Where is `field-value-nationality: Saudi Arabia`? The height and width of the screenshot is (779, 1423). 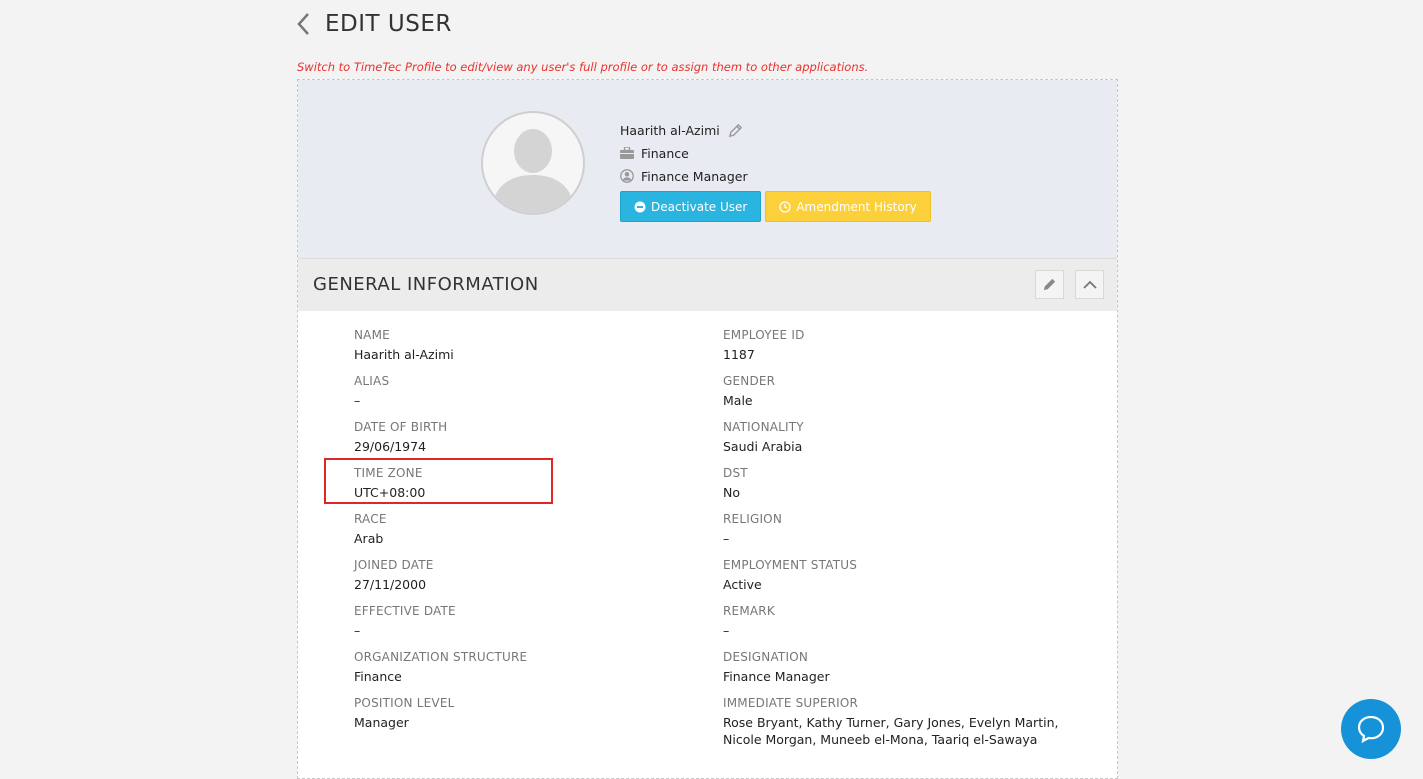
field-value-nationality: Saudi Arabia is located at coordinates (763, 446).